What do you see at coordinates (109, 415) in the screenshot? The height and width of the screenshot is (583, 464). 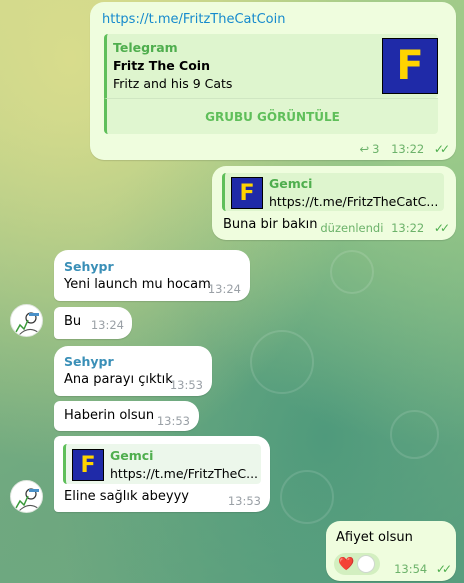 I see `message-text: Haberin olsun` at bounding box center [109, 415].